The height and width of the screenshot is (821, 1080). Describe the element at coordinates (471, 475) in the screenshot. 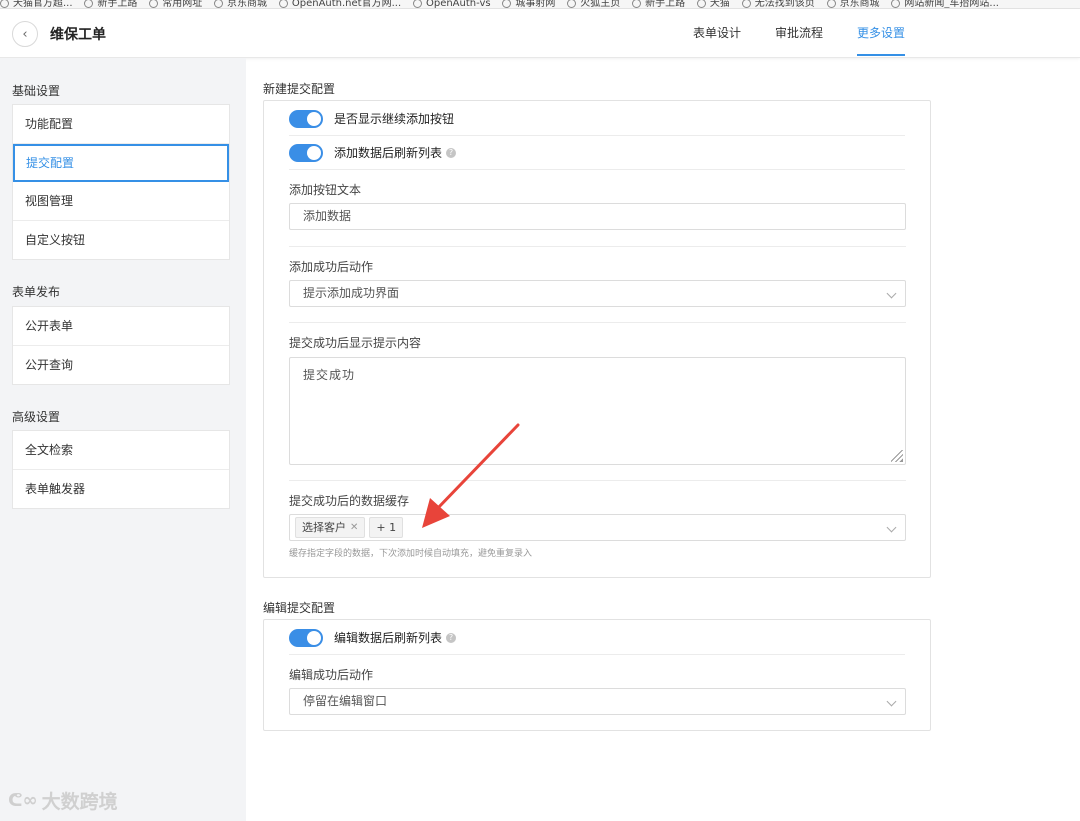

I see `annotation-arrow-icon` at that location.